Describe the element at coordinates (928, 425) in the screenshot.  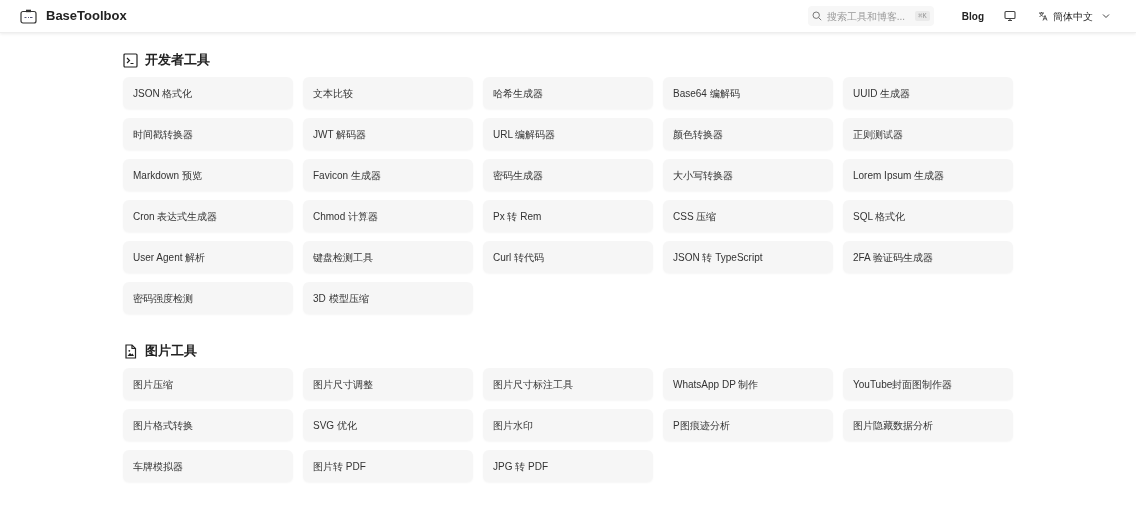
I see `tool-card: 图片隐藏数据分析` at that location.